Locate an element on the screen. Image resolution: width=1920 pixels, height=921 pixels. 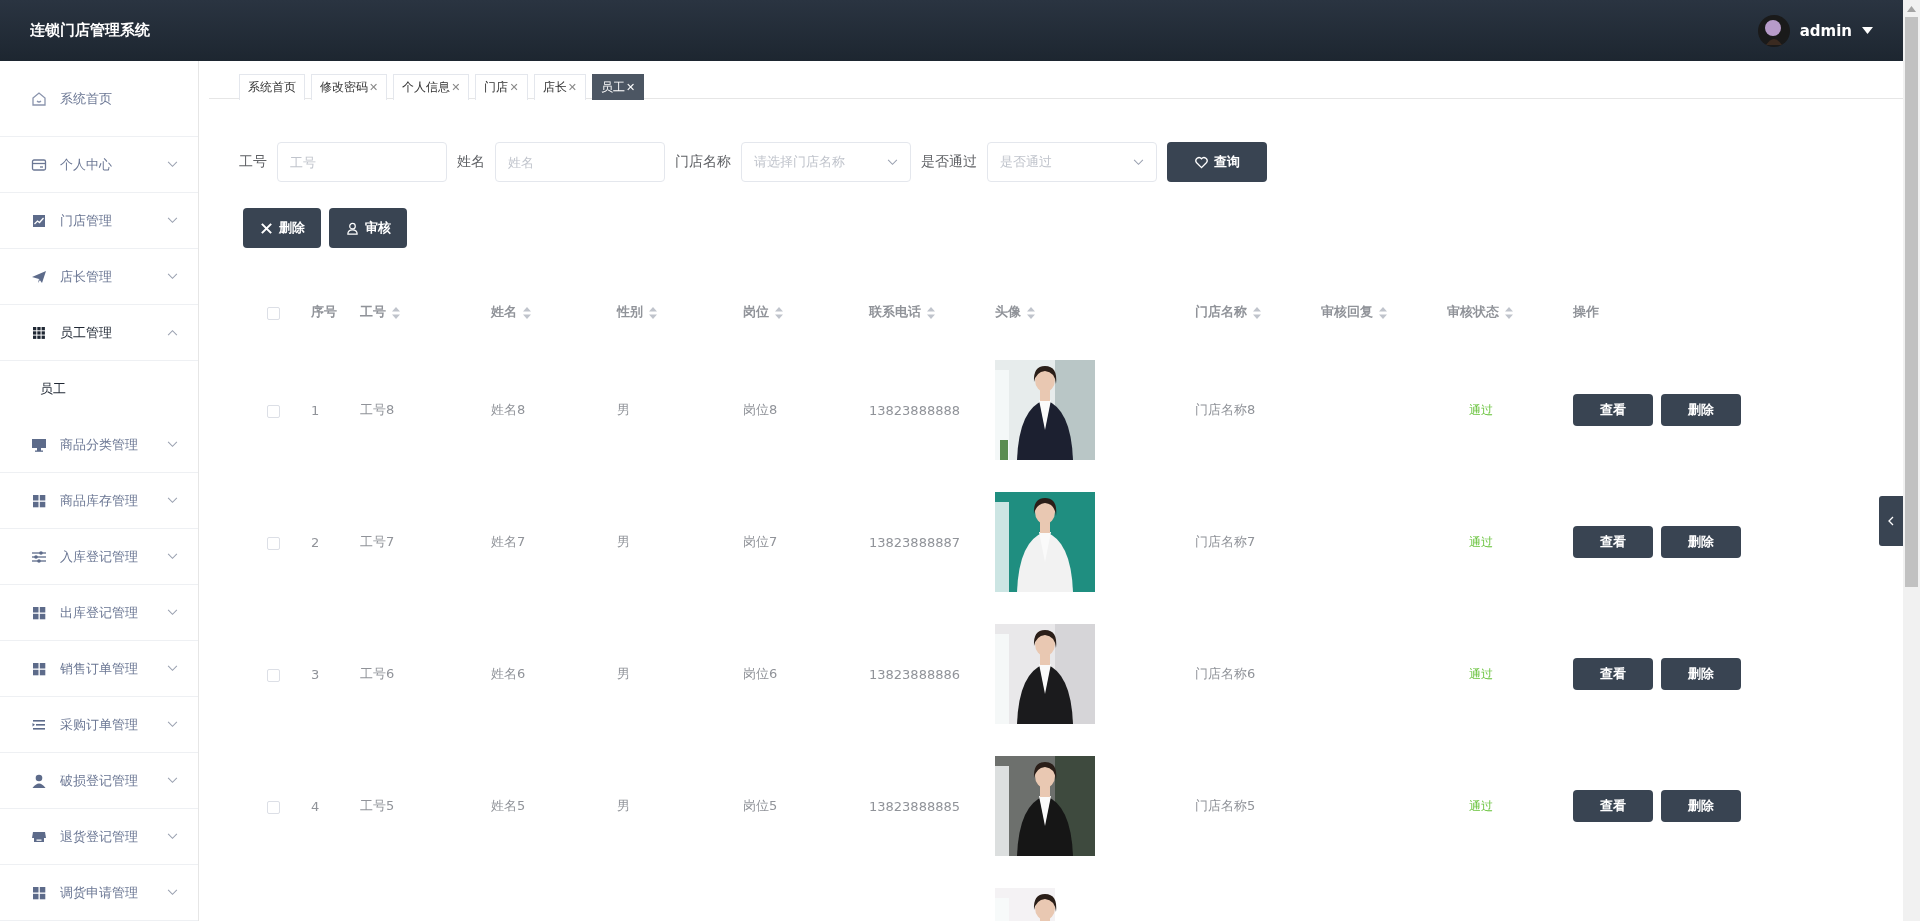
tab: 修改密码✕ is located at coordinates (349, 87).